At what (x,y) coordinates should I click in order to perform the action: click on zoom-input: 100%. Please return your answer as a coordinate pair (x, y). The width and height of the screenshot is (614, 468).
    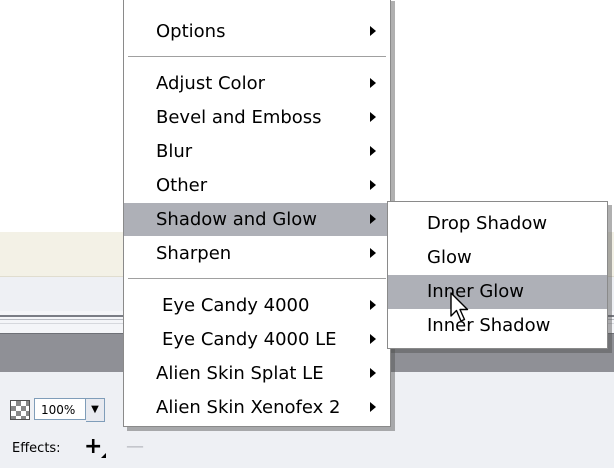
    Looking at the image, I should click on (60, 409).